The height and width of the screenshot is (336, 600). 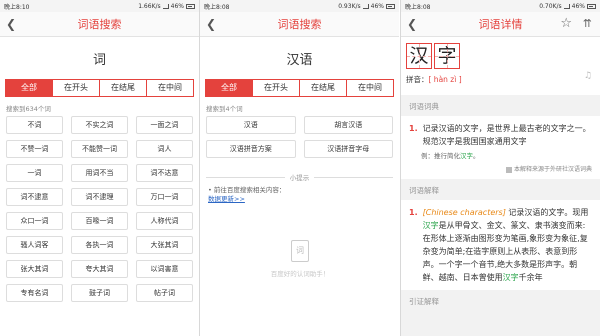 I want to click on example-line: 例：推行简化汉字。, so click(x=506, y=155).